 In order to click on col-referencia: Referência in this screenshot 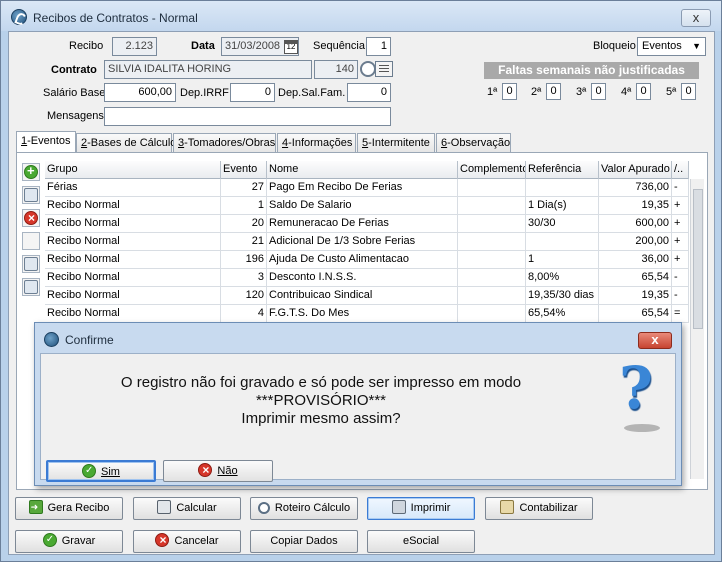, I will do `click(562, 170)`.